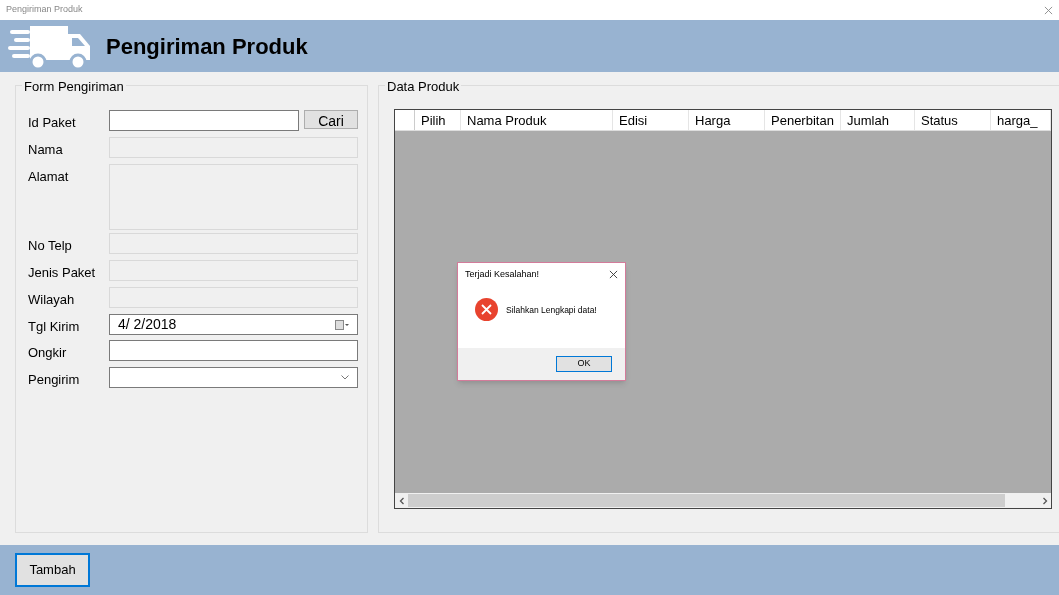 Image resolution: width=1059 pixels, height=595 pixels. Describe the element at coordinates (52, 300) in the screenshot. I see `field-label: Wilayah` at that location.